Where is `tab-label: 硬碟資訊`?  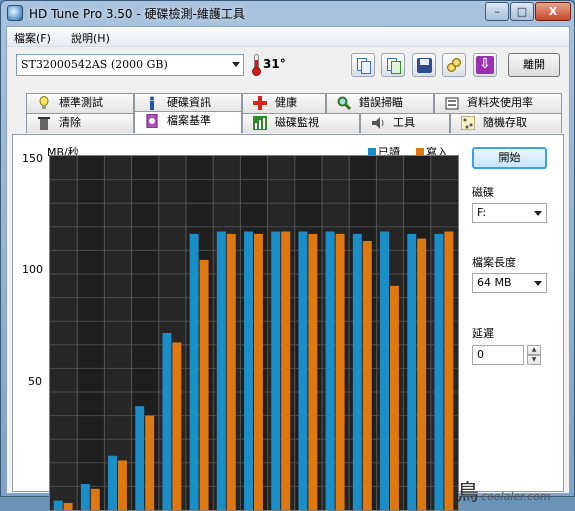
tab-label: 硬碟資訊 is located at coordinates (189, 102).